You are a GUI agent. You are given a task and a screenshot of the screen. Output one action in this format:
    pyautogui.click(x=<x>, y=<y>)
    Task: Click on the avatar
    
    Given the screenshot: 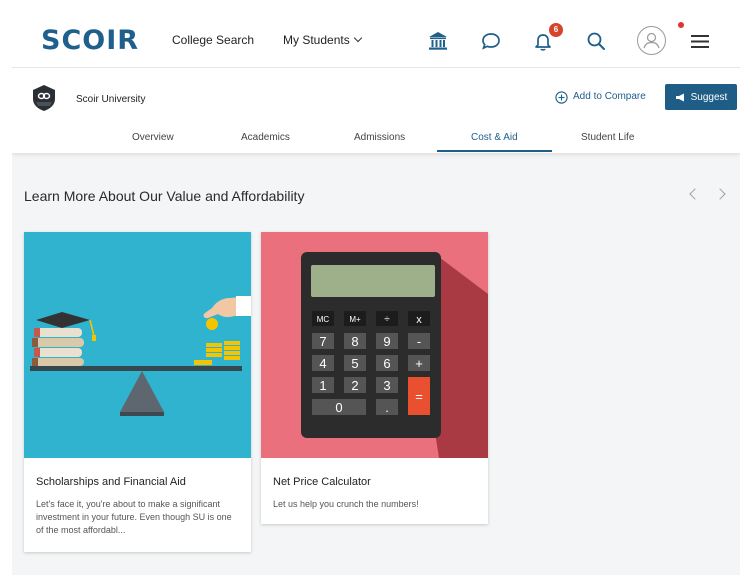 What is the action you would take?
    pyautogui.click(x=651, y=40)
    